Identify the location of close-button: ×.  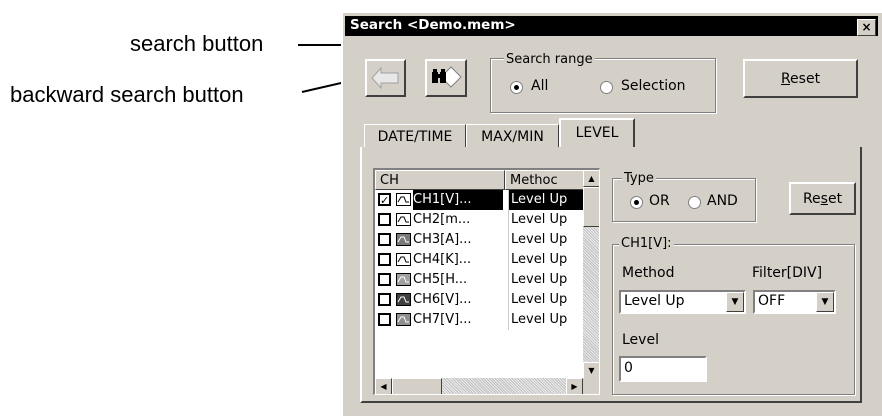
(866, 27).